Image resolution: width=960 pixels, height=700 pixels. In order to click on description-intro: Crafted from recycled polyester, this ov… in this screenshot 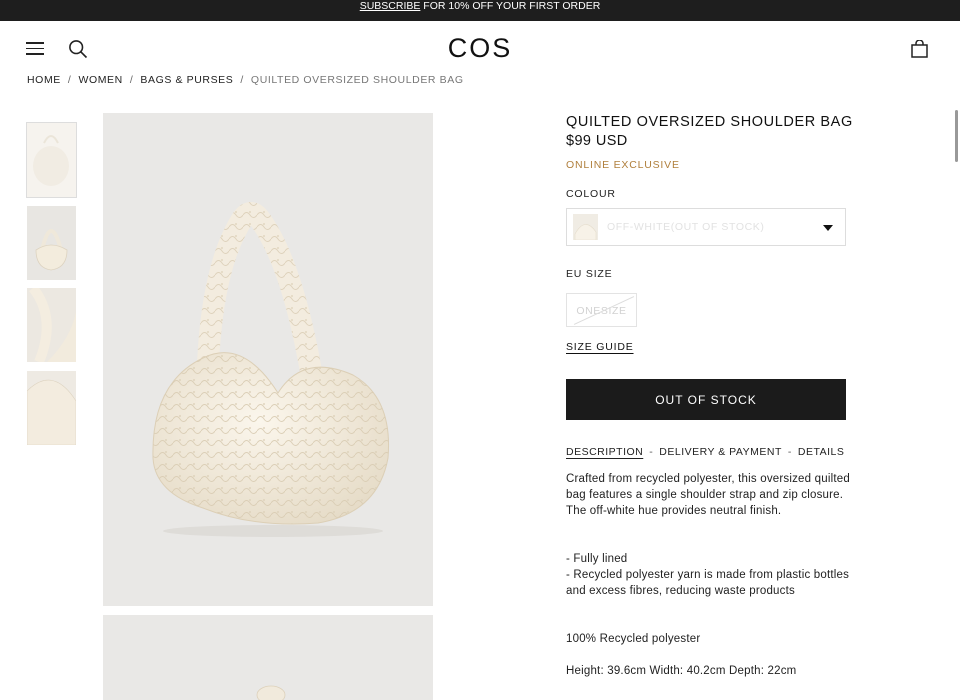, I will do `click(708, 495)`.